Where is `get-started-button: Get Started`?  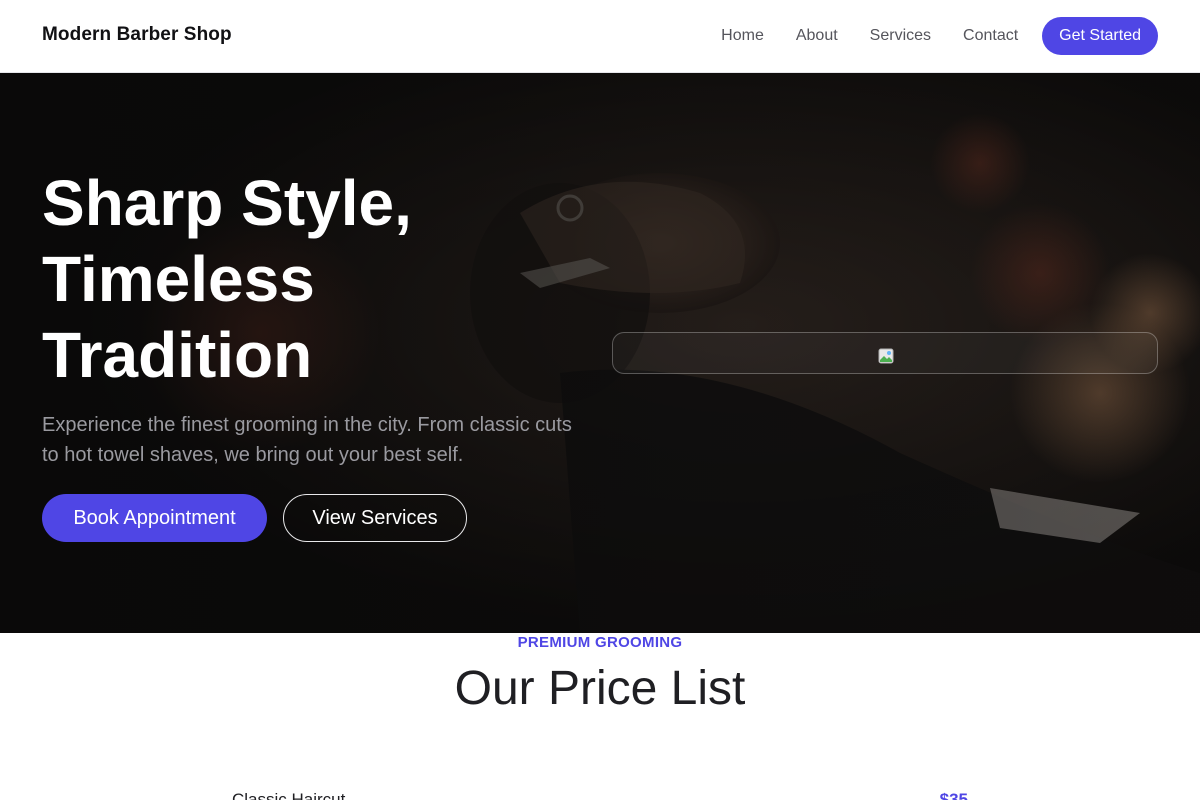 get-started-button: Get Started is located at coordinates (1100, 36).